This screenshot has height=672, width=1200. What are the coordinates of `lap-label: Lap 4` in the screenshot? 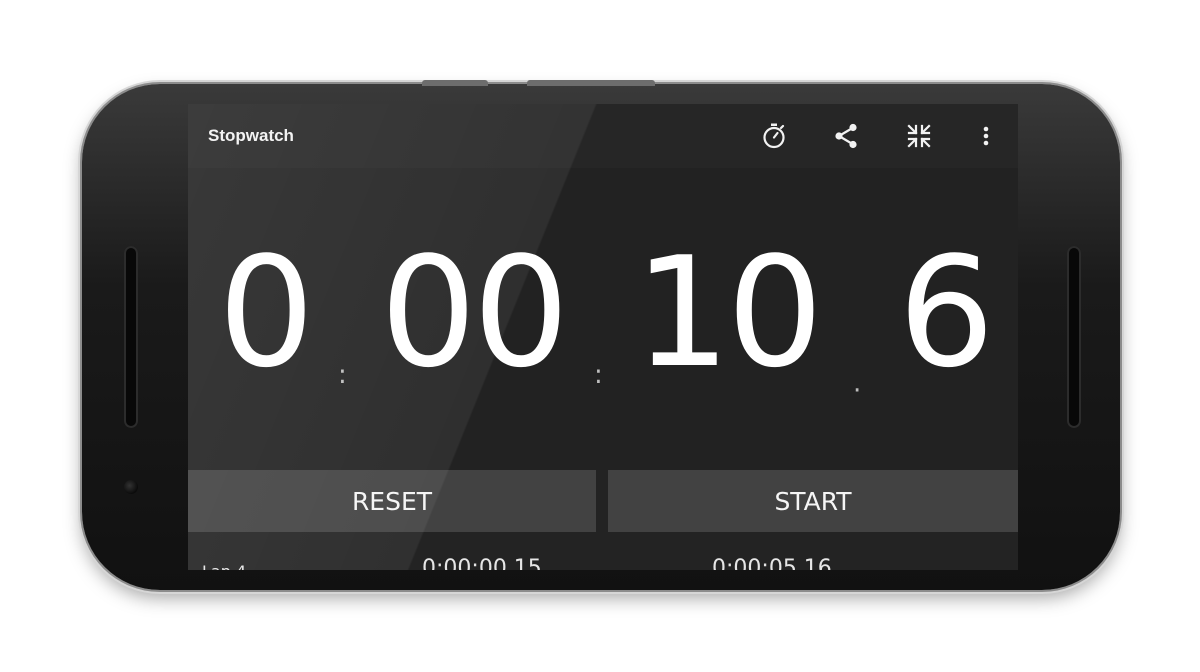 It's located at (224, 566).